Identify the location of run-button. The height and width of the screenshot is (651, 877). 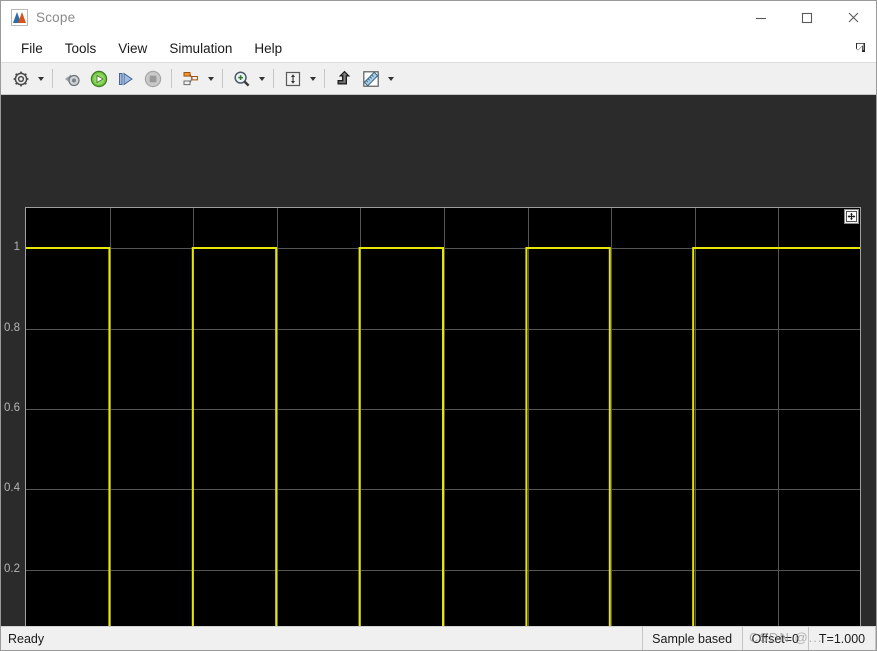
(98, 79).